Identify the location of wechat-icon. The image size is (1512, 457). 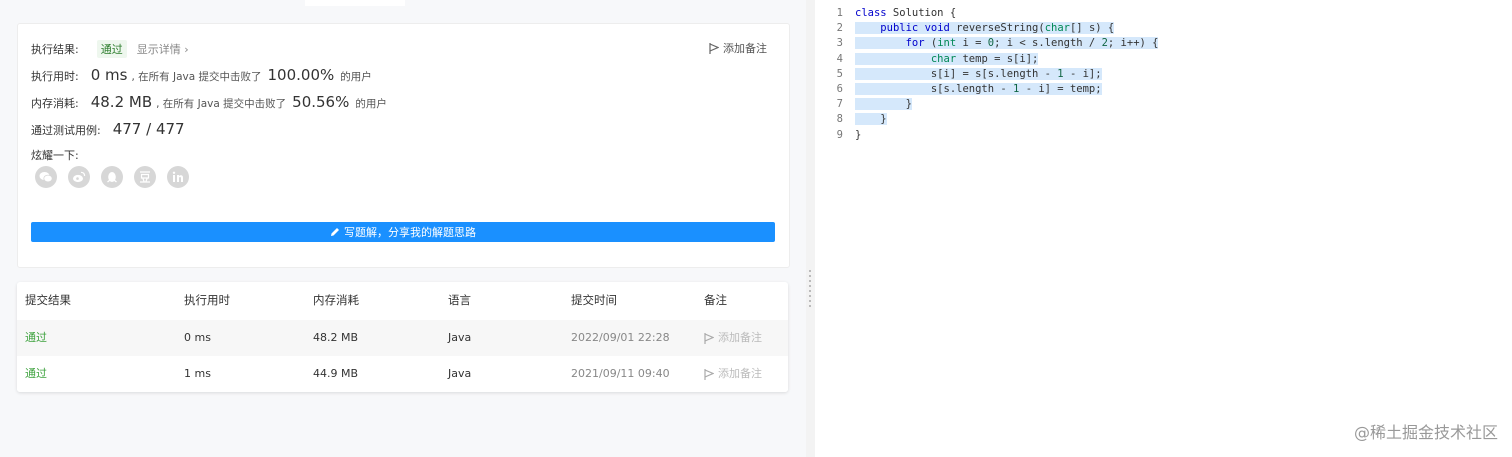
(46, 177).